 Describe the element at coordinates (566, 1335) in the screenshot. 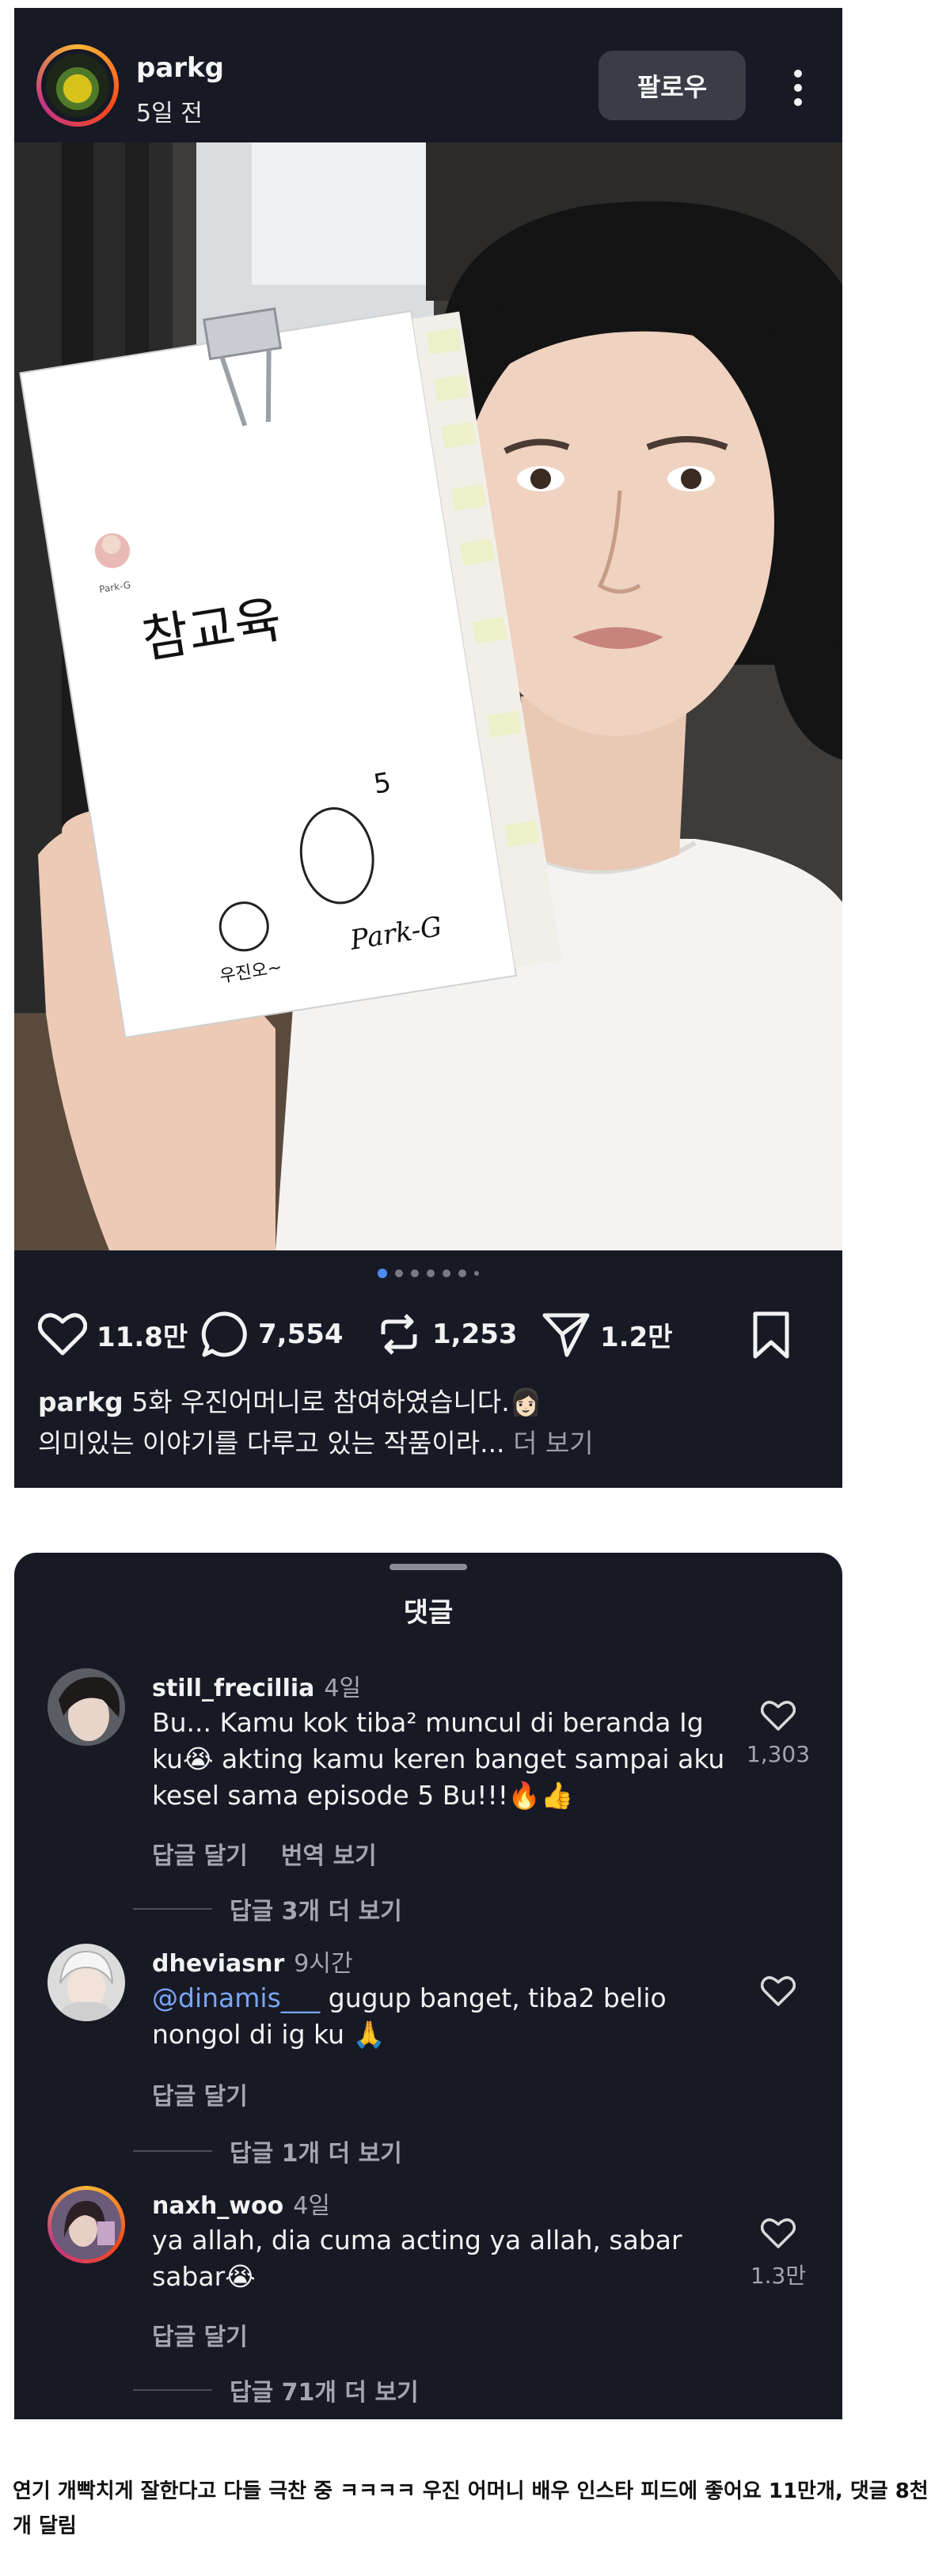

I see `send-icon` at that location.